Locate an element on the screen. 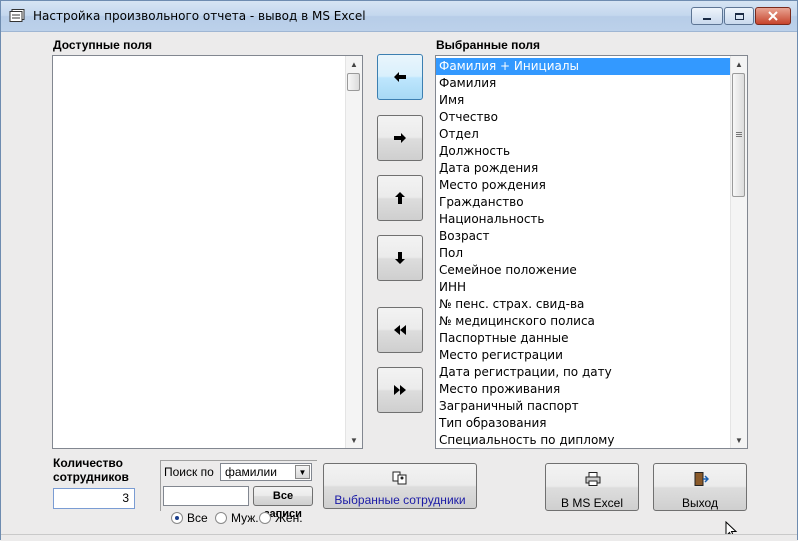 This screenshot has height=541, width=798. exit-button: Выход is located at coordinates (700, 487).